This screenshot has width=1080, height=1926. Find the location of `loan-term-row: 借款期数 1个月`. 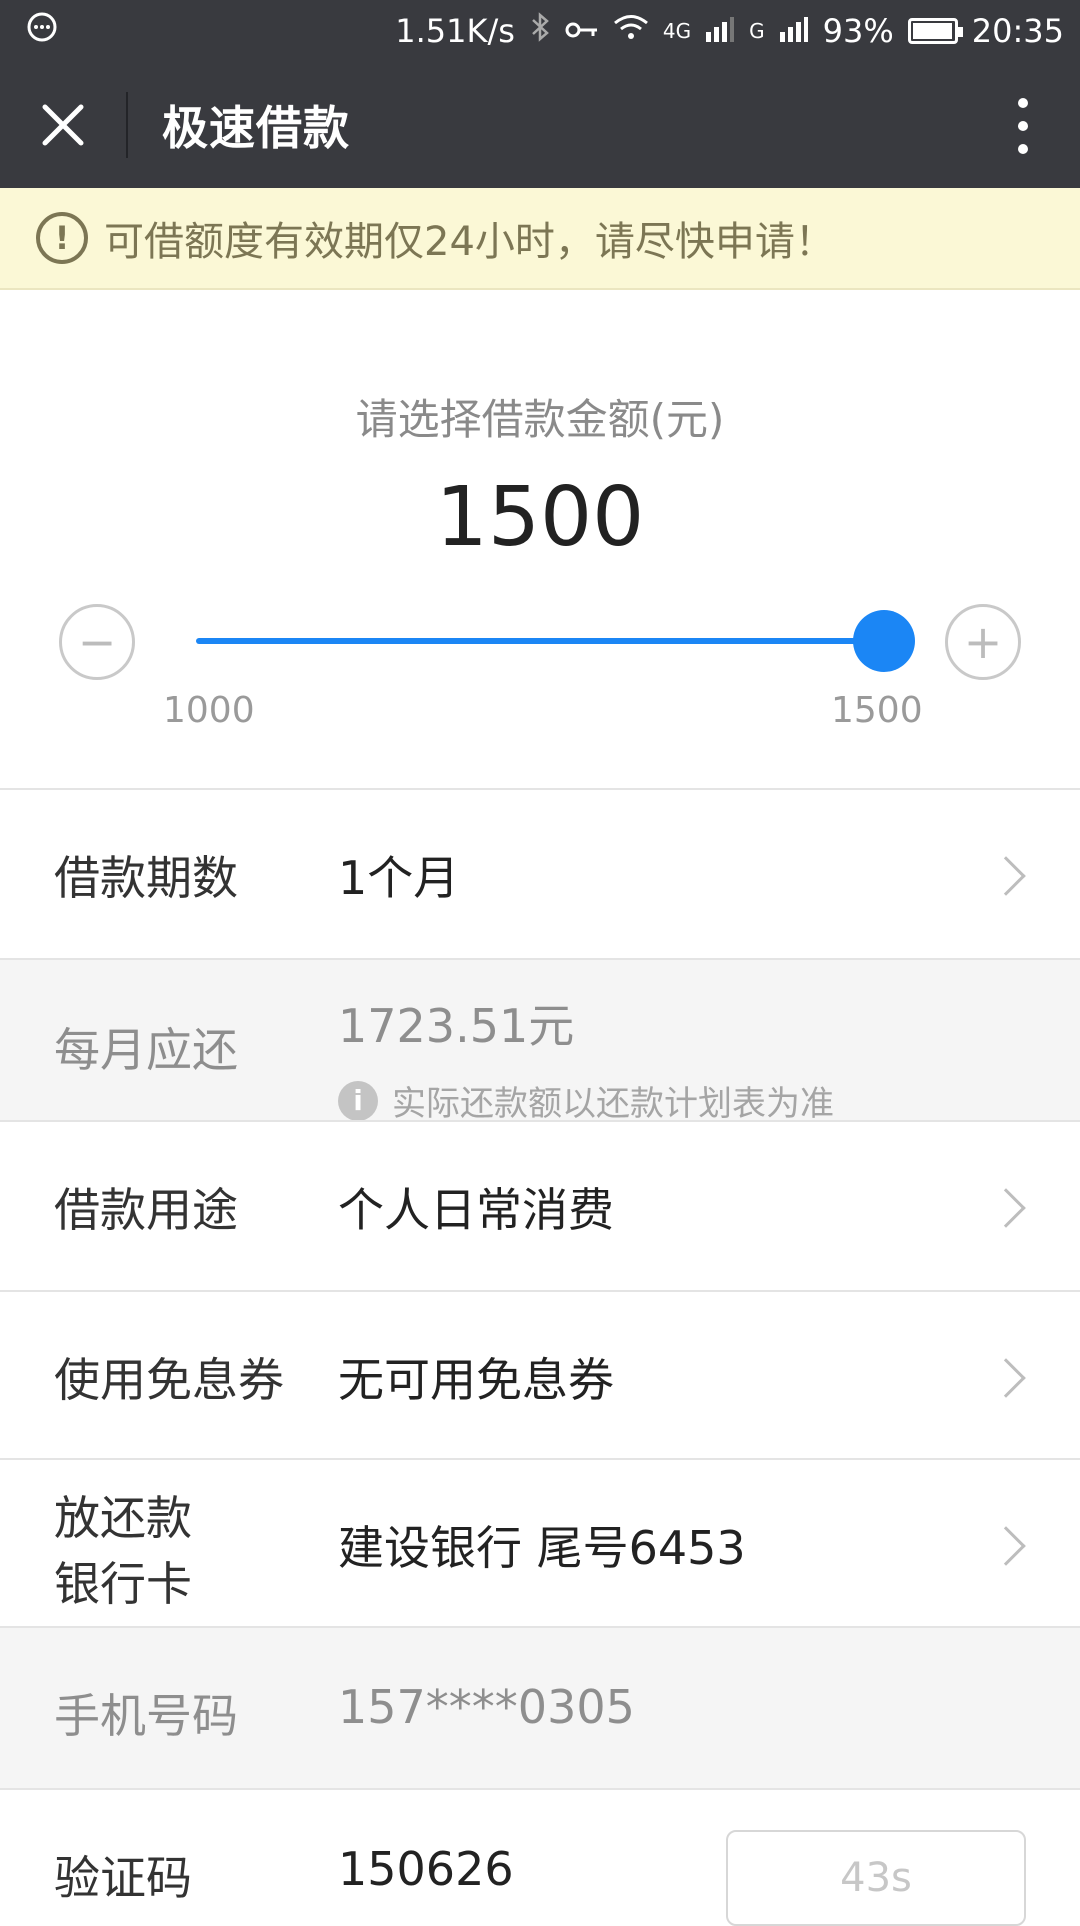

loan-term-row: 借款期数 1个月 is located at coordinates (540, 873).